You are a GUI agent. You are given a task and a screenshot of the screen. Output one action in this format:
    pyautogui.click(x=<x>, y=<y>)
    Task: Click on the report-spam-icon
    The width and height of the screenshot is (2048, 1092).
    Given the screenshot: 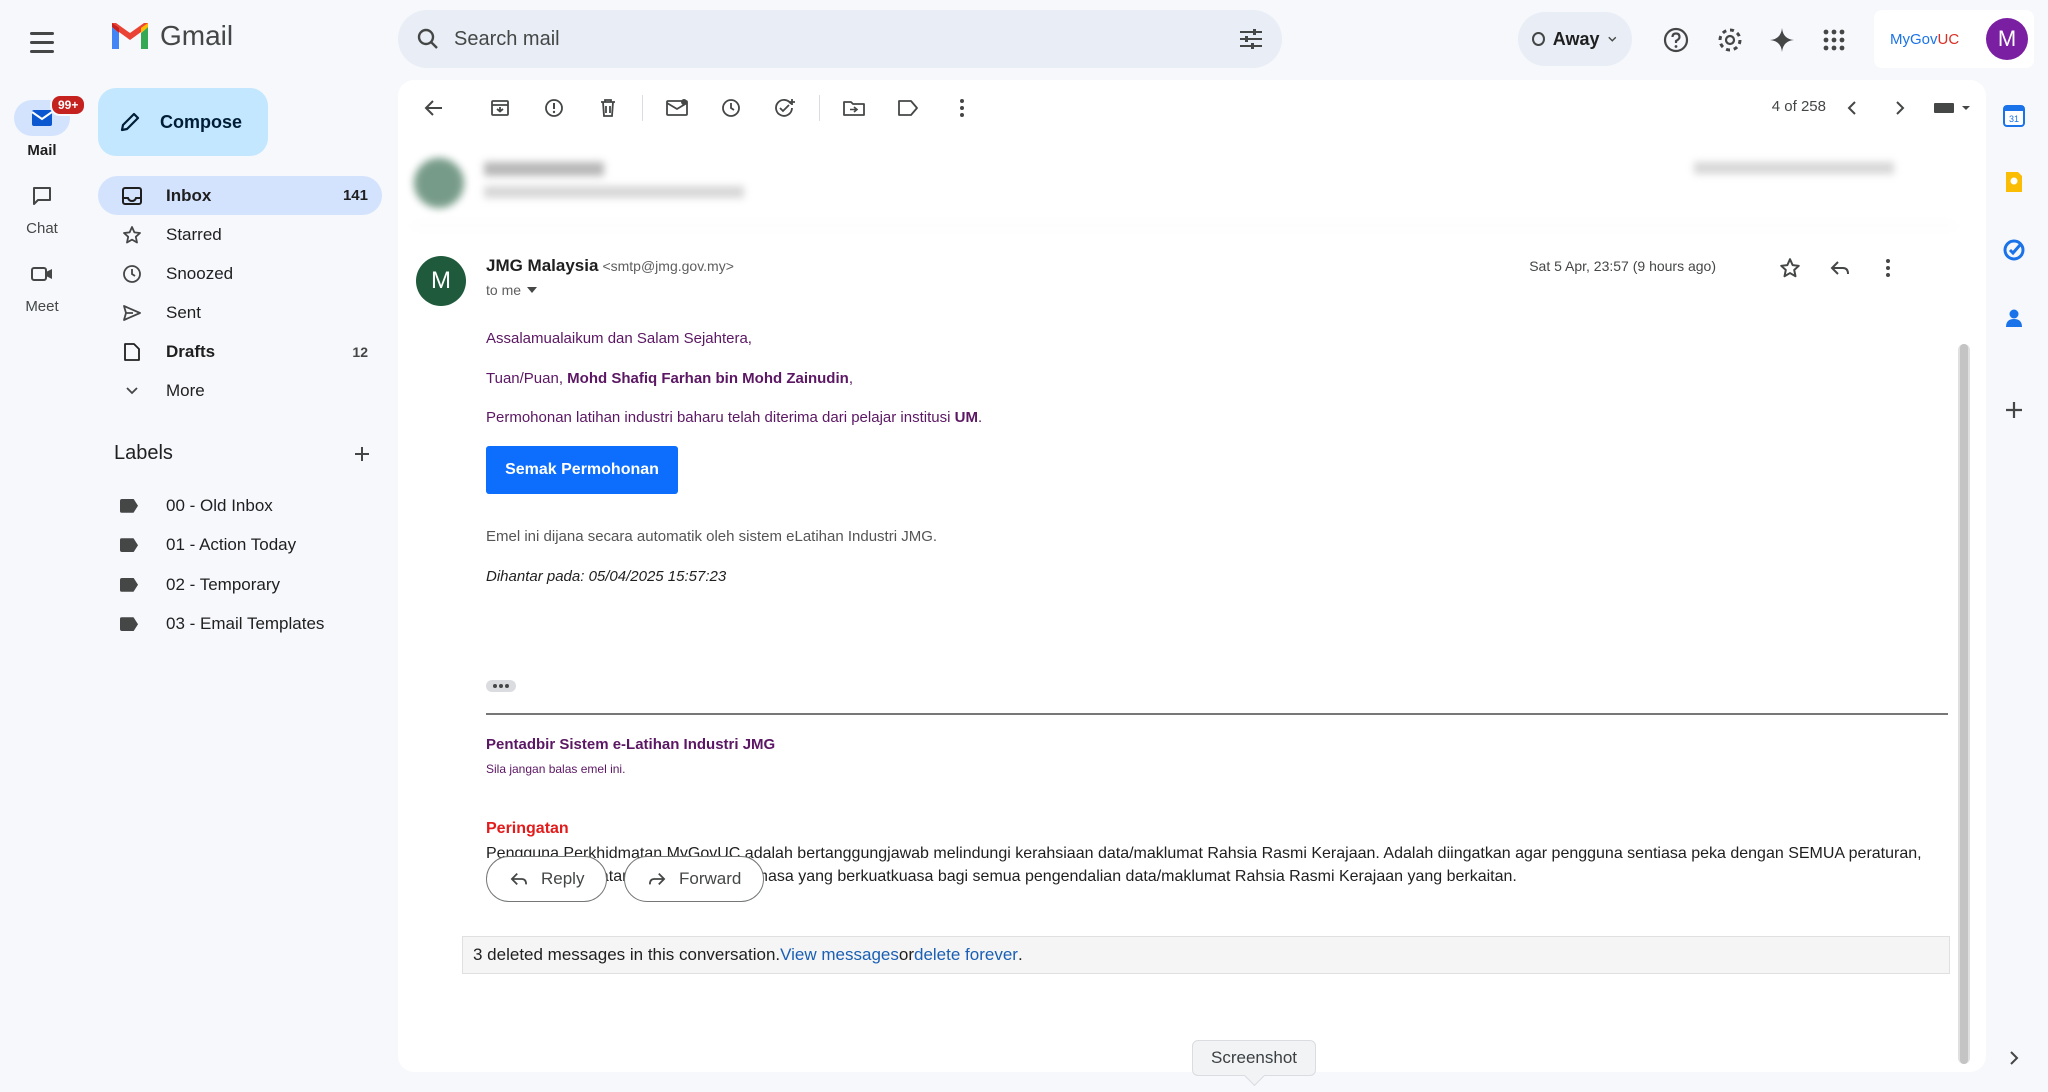 What is the action you would take?
    pyautogui.click(x=554, y=108)
    